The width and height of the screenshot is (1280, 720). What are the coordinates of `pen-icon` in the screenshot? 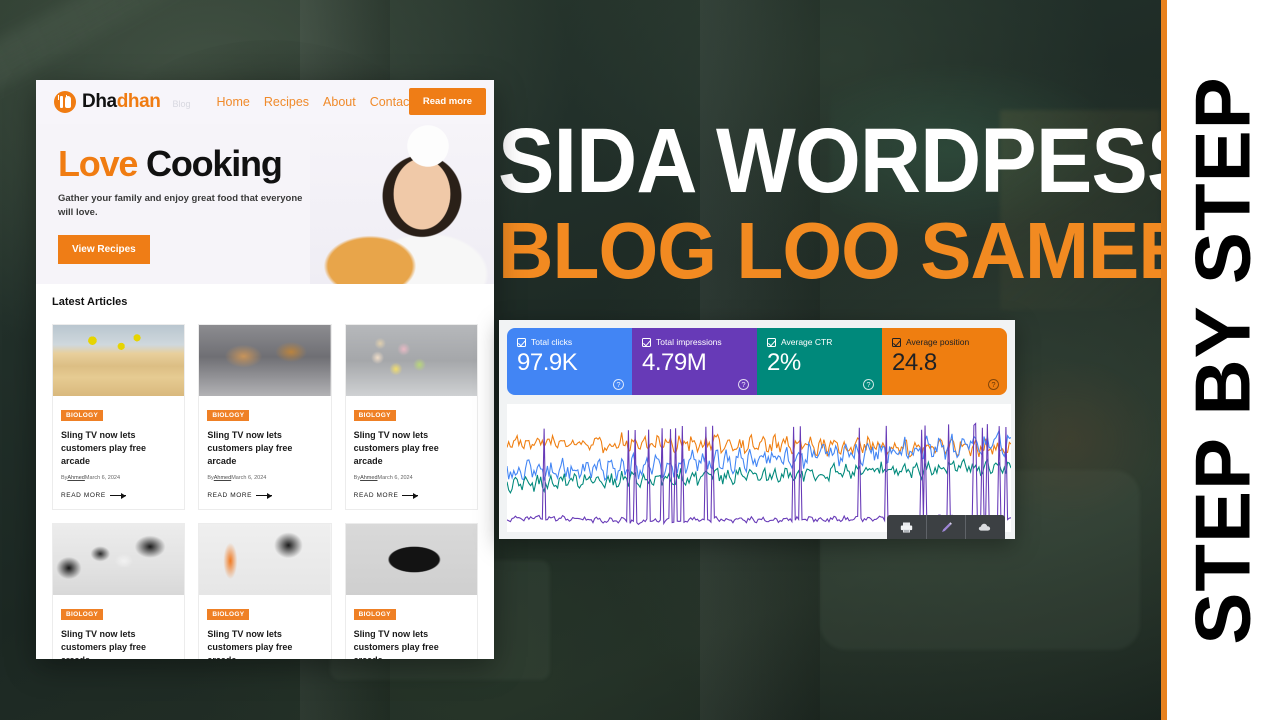 It's located at (947, 527).